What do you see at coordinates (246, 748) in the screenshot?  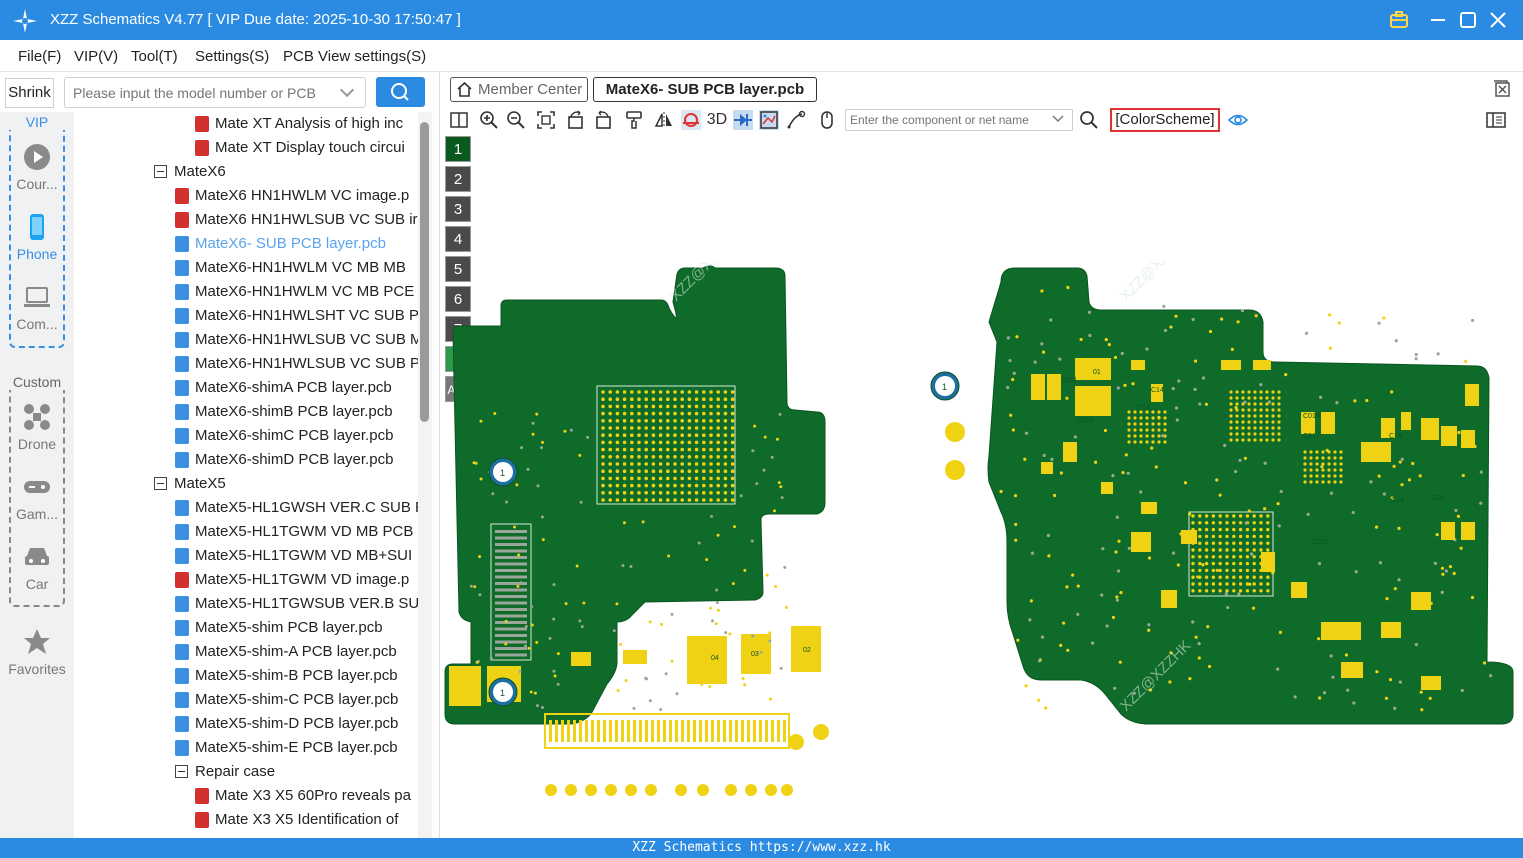 I see `tree-file-item: MateX5-shim-E PCB layer.pcb` at bounding box center [246, 748].